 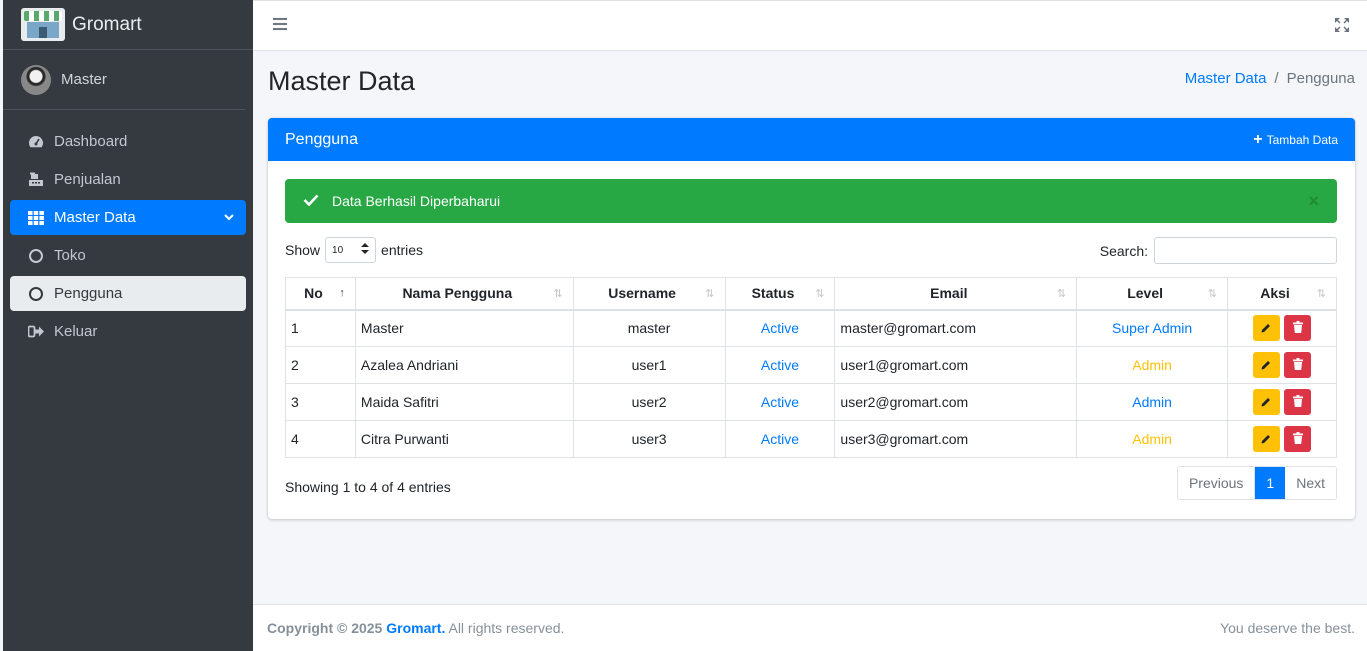 I want to click on footer-tagline: You deserve the best., so click(x=1287, y=628).